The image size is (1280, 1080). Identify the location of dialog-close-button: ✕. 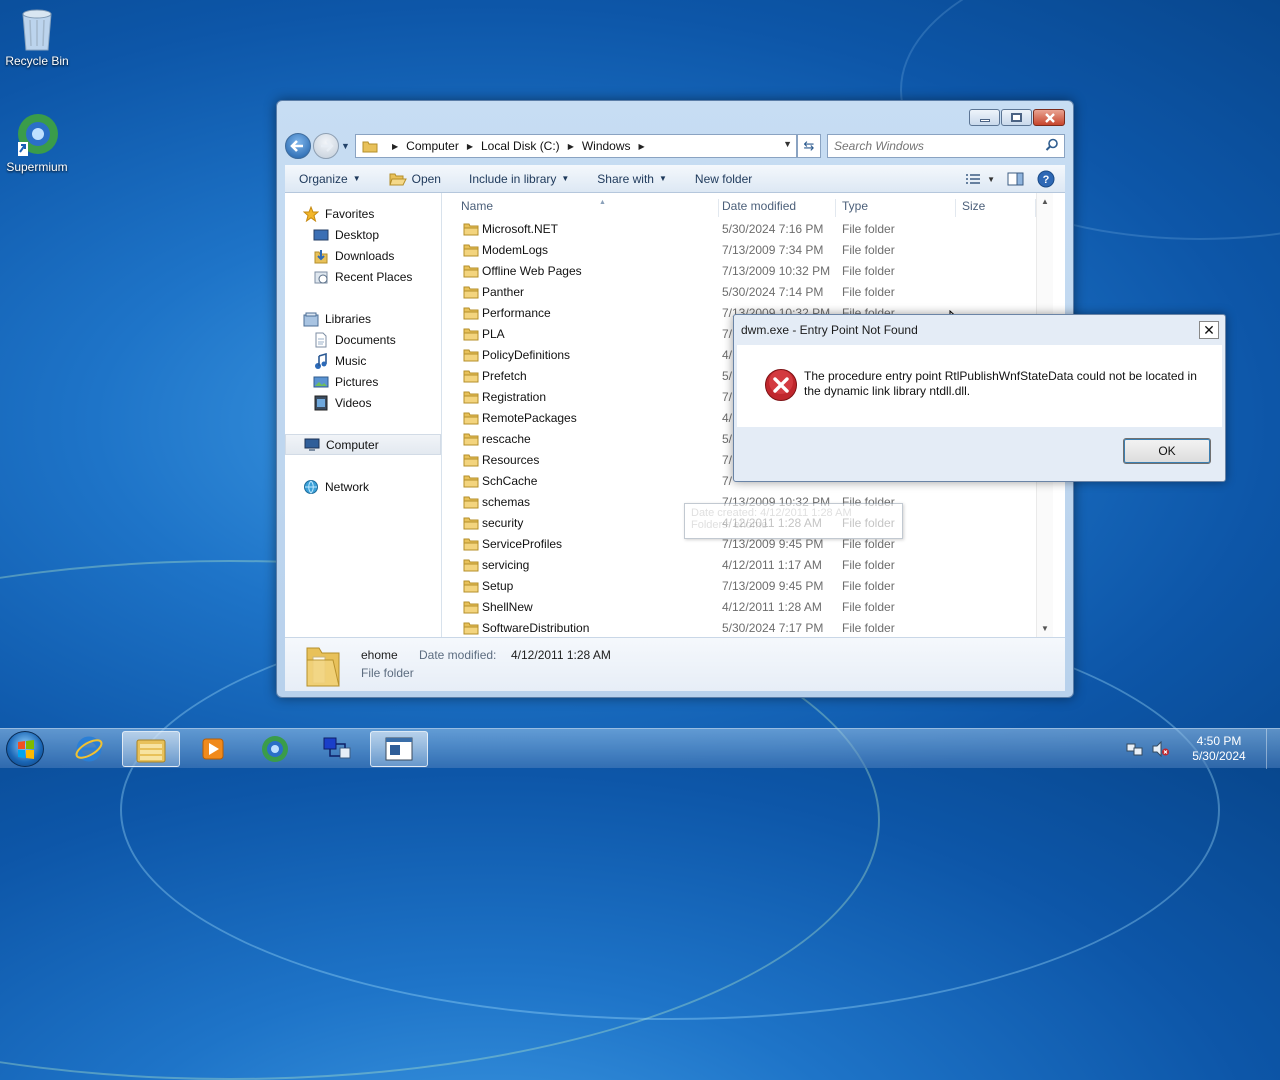
(1209, 330).